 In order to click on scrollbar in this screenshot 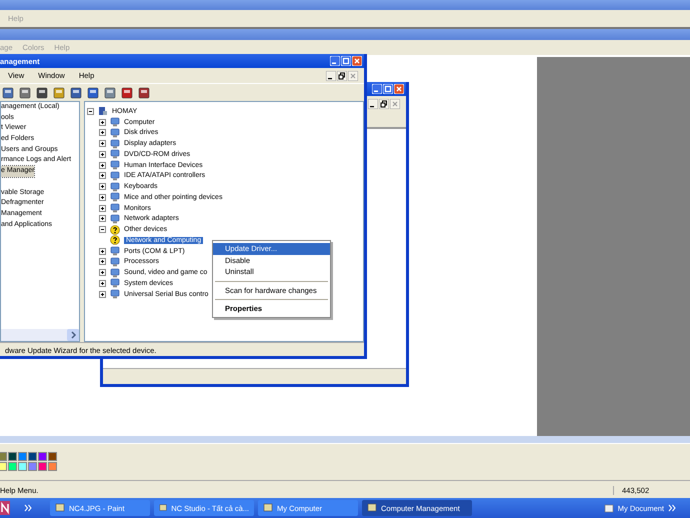, I will do `click(345, 439)`.